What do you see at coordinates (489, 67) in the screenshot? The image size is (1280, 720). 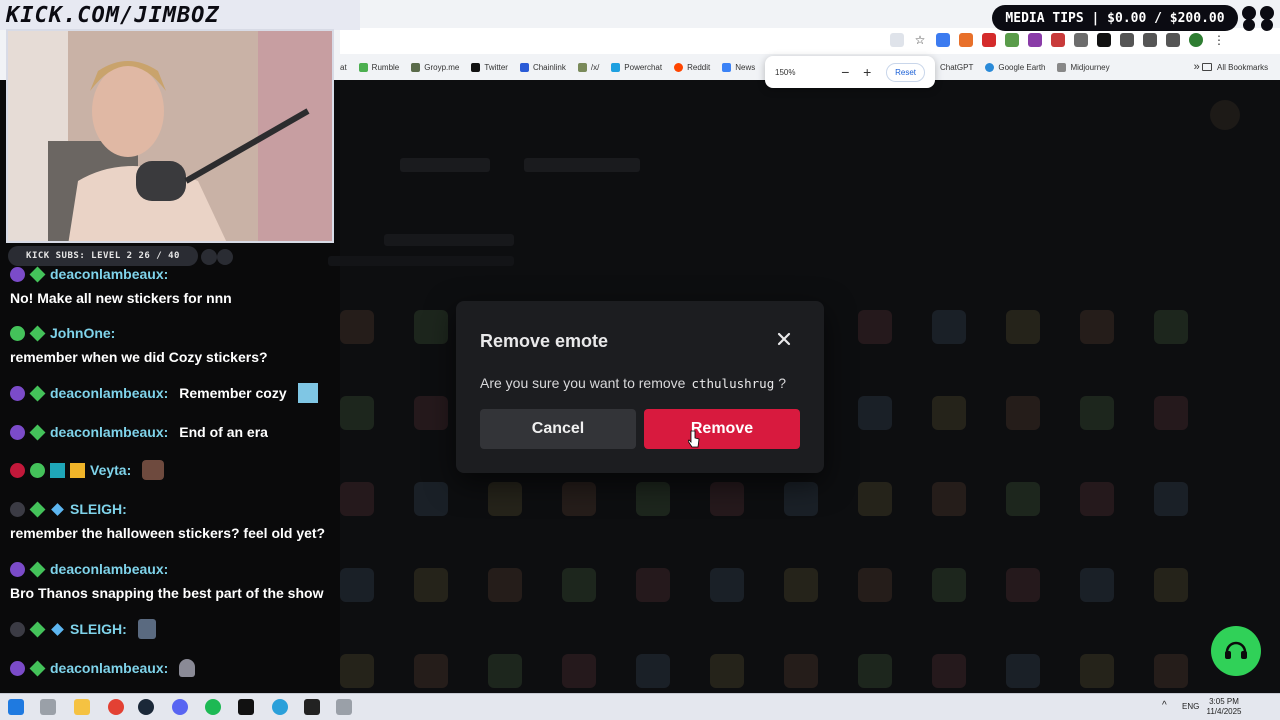 I see `bookmark-item: Twitter` at bounding box center [489, 67].